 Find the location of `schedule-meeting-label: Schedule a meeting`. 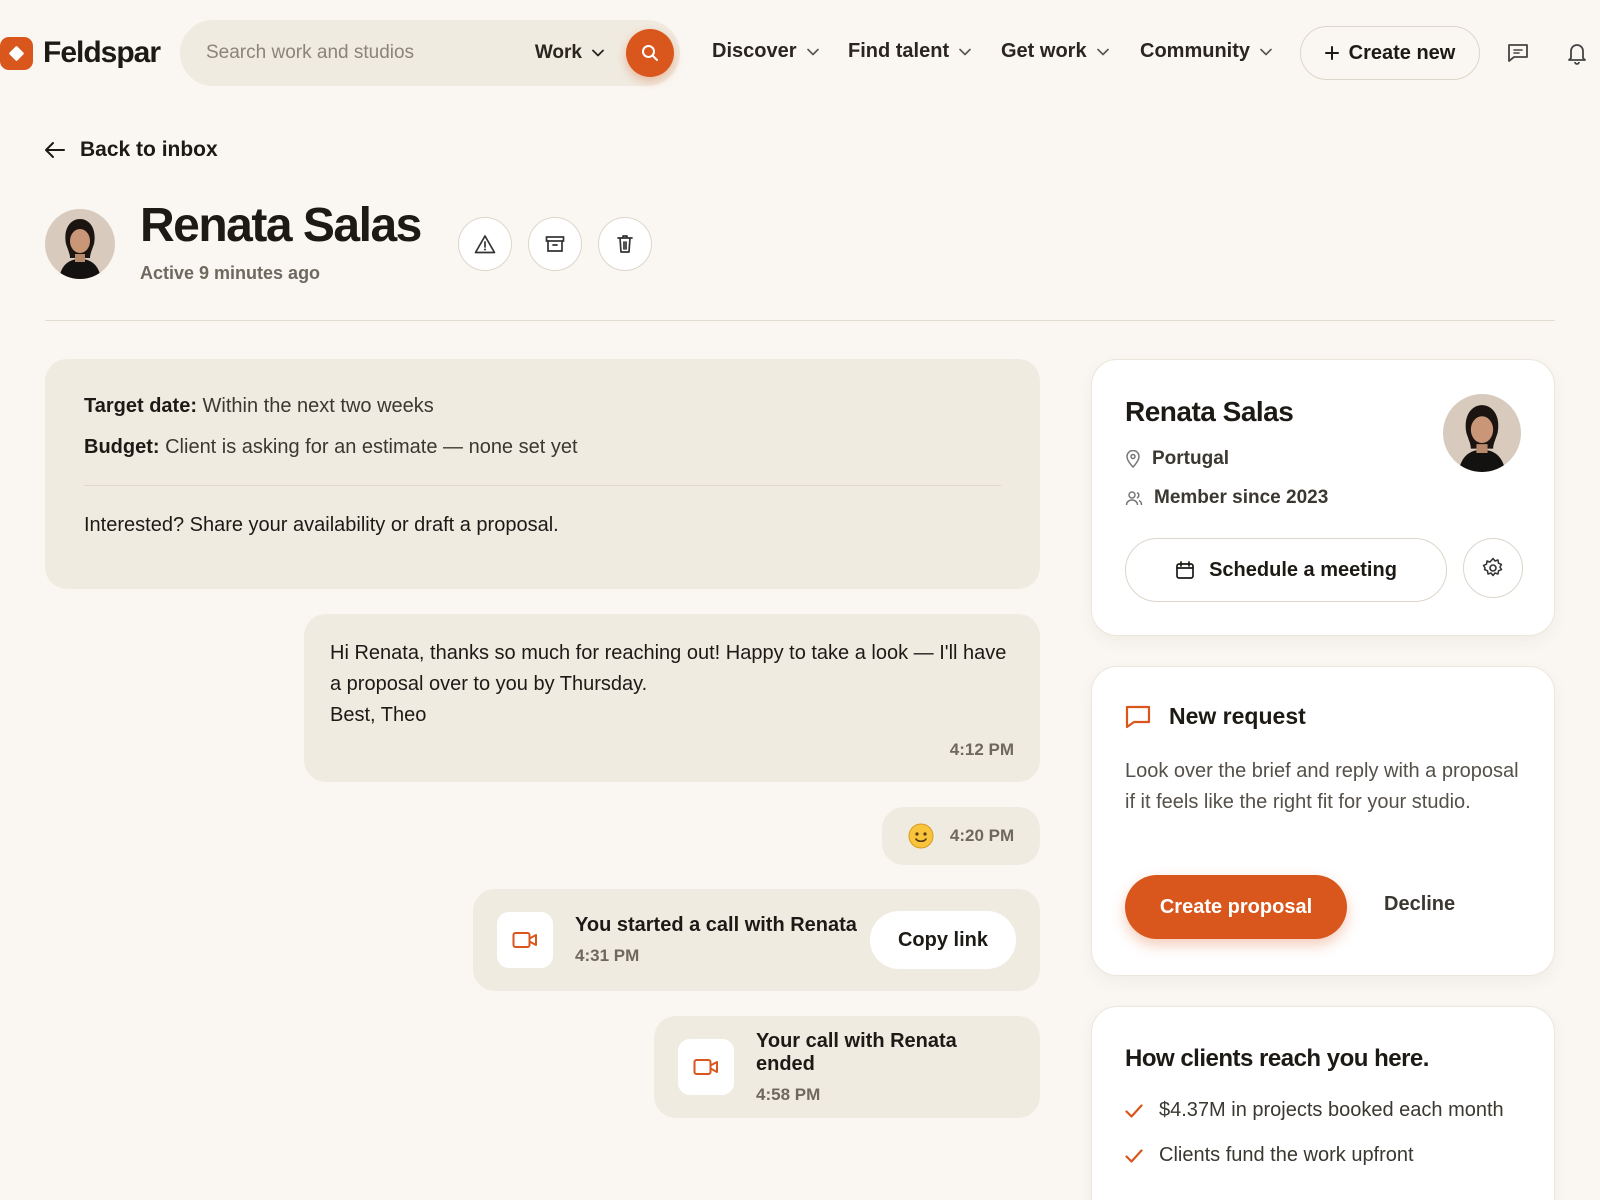

schedule-meeting-label: Schedule a meeting is located at coordinates (1303, 569).